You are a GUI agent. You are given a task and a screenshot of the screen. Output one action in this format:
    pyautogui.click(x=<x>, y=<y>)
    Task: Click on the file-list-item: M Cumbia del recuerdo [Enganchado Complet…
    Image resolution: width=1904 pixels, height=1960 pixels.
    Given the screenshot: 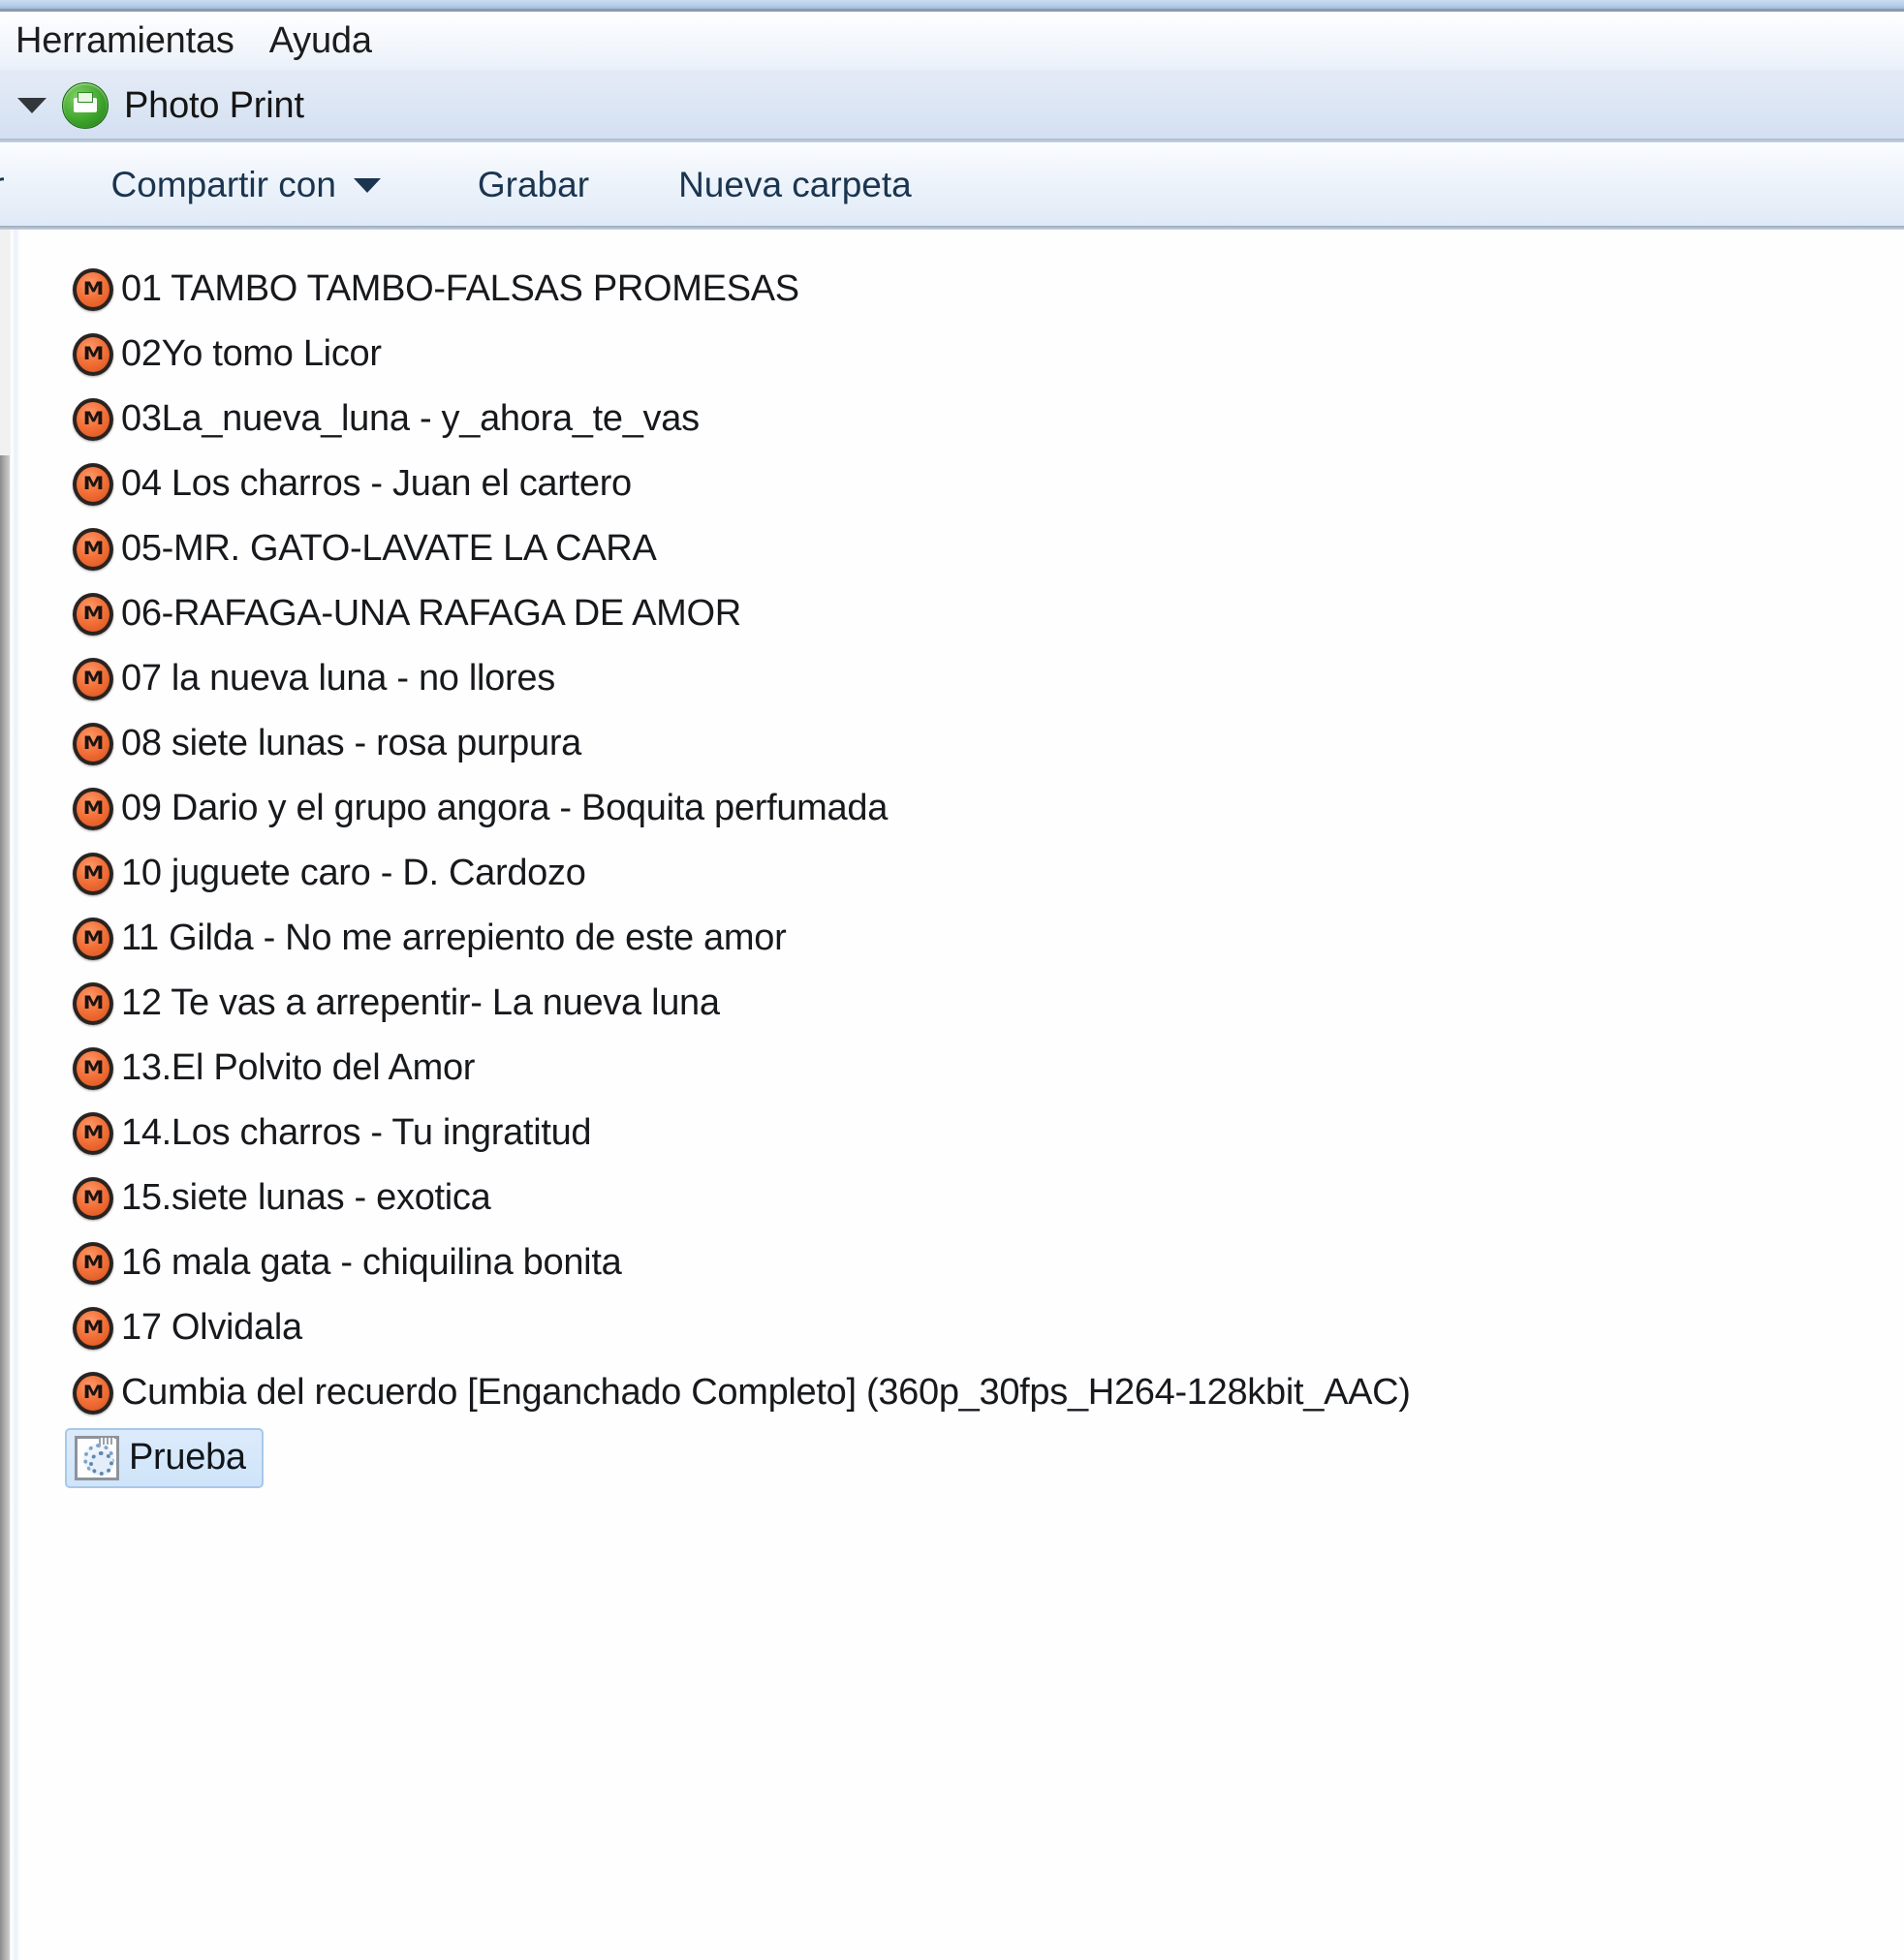 What is the action you would take?
    pyautogui.click(x=962, y=1392)
    